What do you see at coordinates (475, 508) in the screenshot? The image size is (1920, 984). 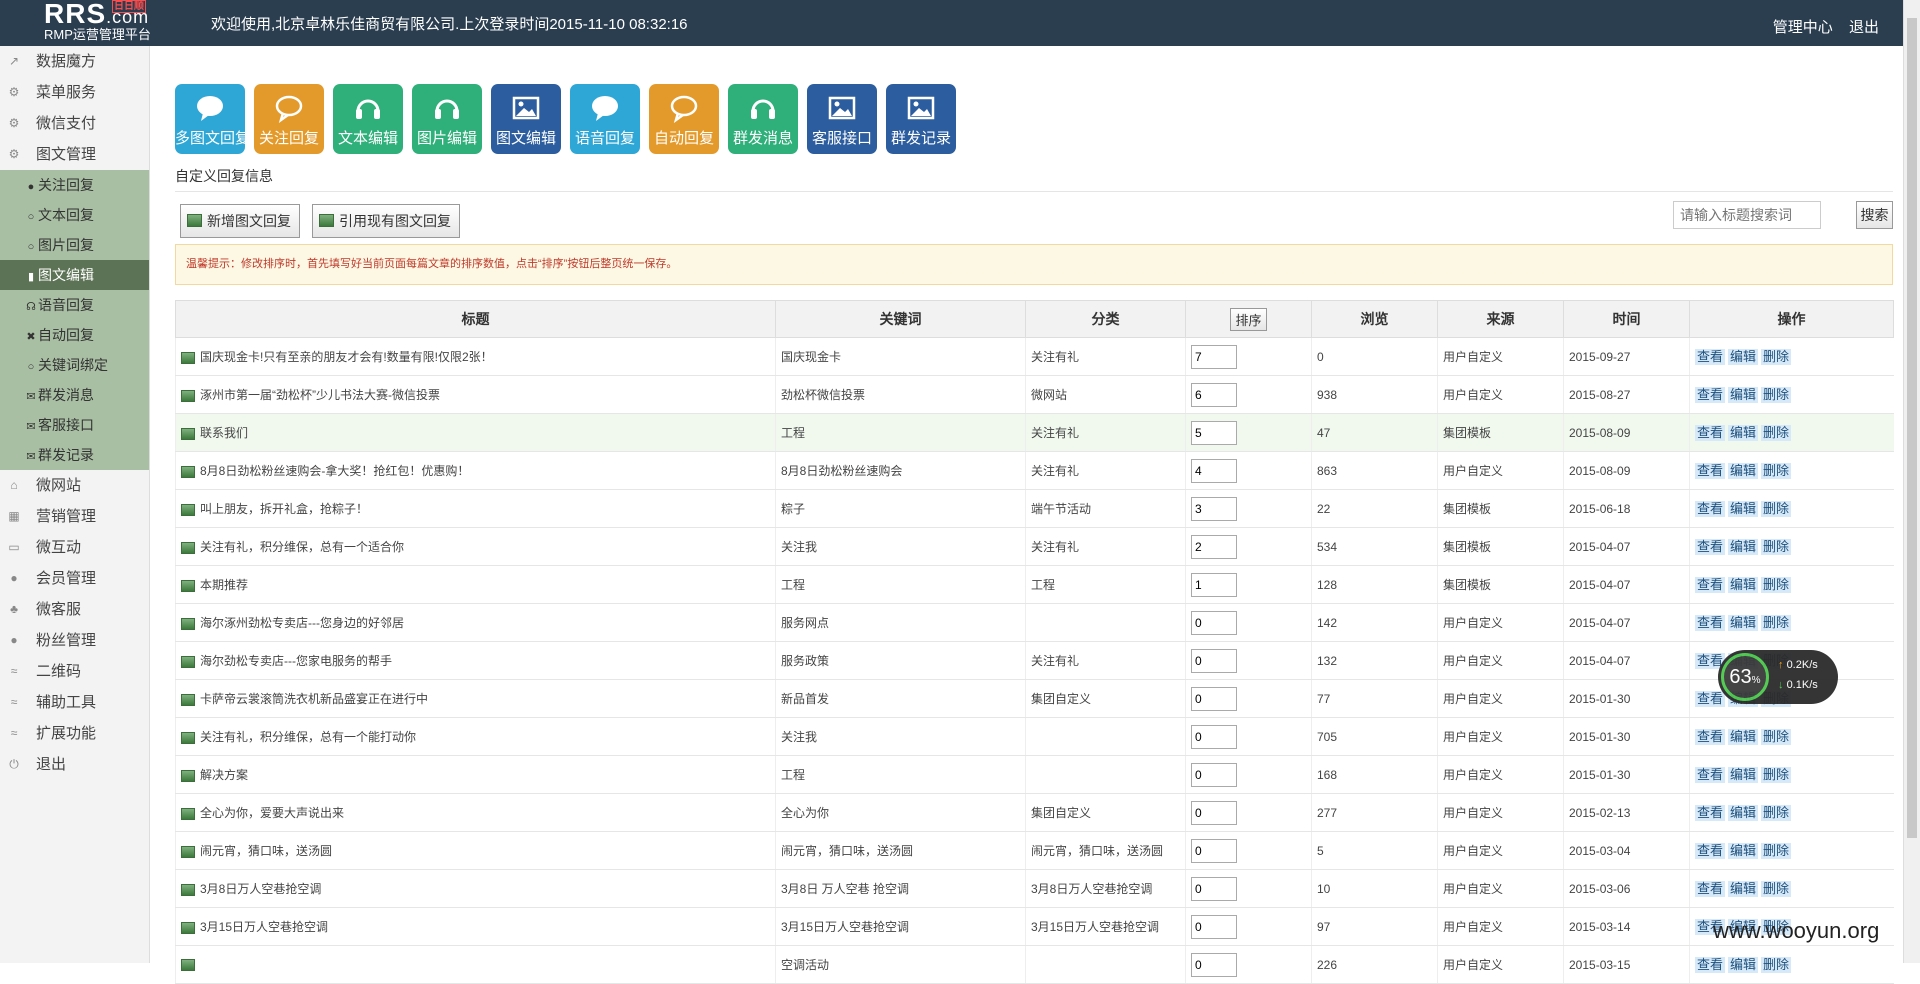 I see `cell-title: 叫上朋友，拆开礼盒，抢粽子！` at bounding box center [475, 508].